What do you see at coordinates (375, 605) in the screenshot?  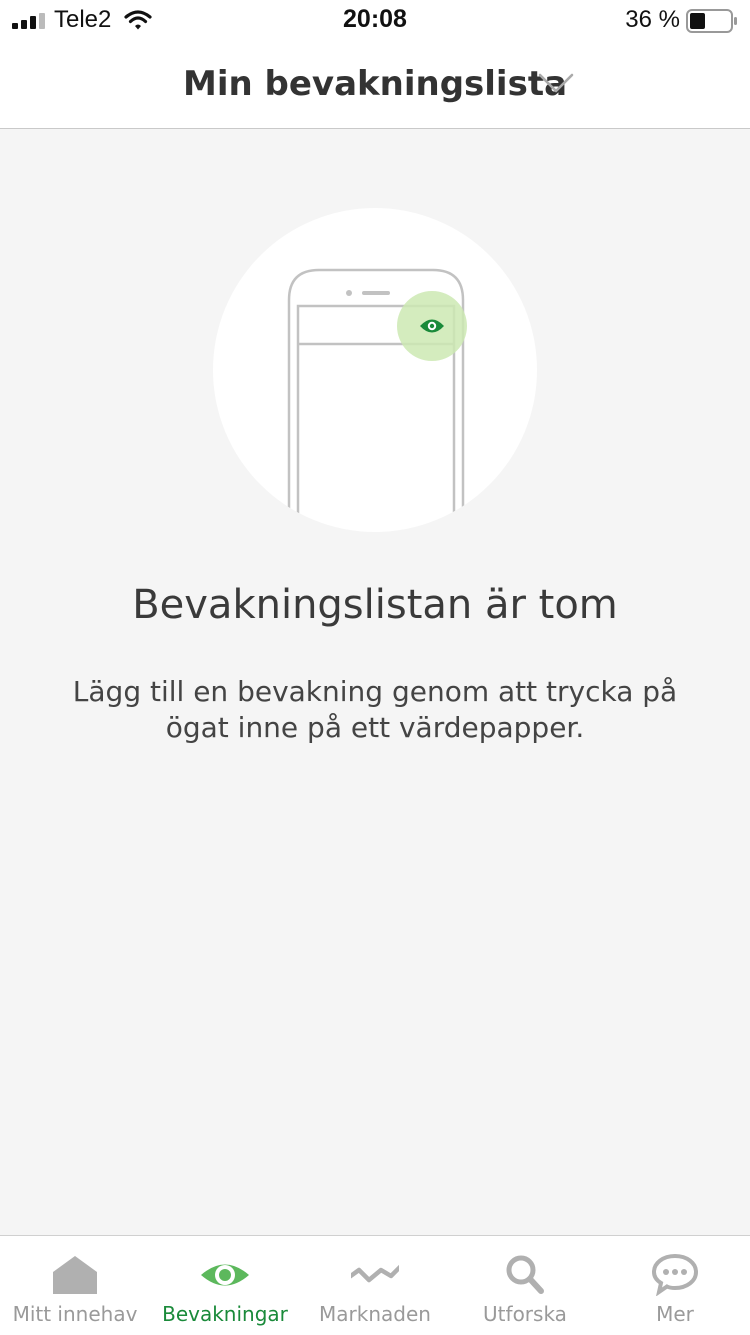 I see `empty-state-title: Bevakningslistan är tom` at bounding box center [375, 605].